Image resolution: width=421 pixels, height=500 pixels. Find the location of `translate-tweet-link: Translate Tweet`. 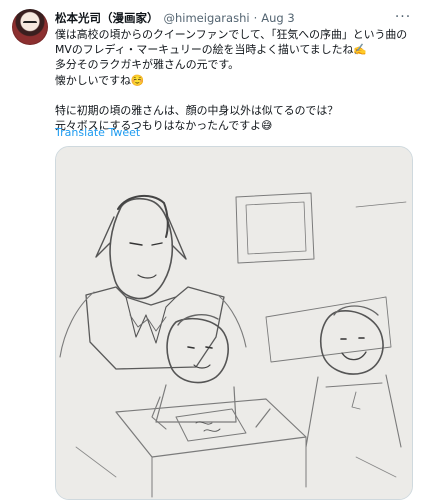

translate-tweet-link: Translate Tweet is located at coordinates (97, 132).